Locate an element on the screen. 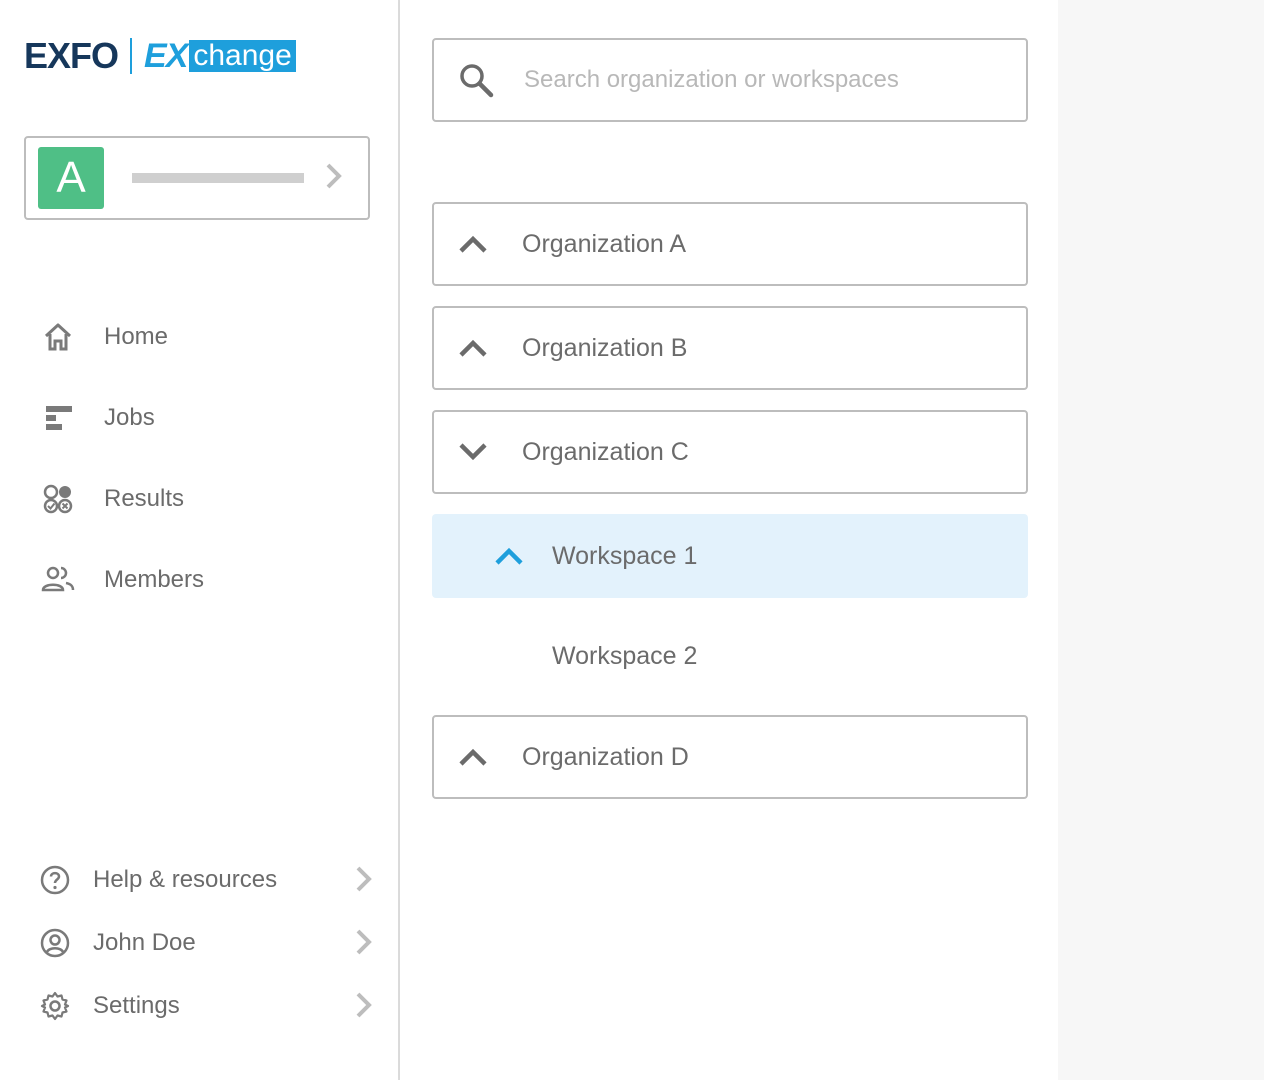 The image size is (1264, 1080). search-input is located at coordinates (754, 80).